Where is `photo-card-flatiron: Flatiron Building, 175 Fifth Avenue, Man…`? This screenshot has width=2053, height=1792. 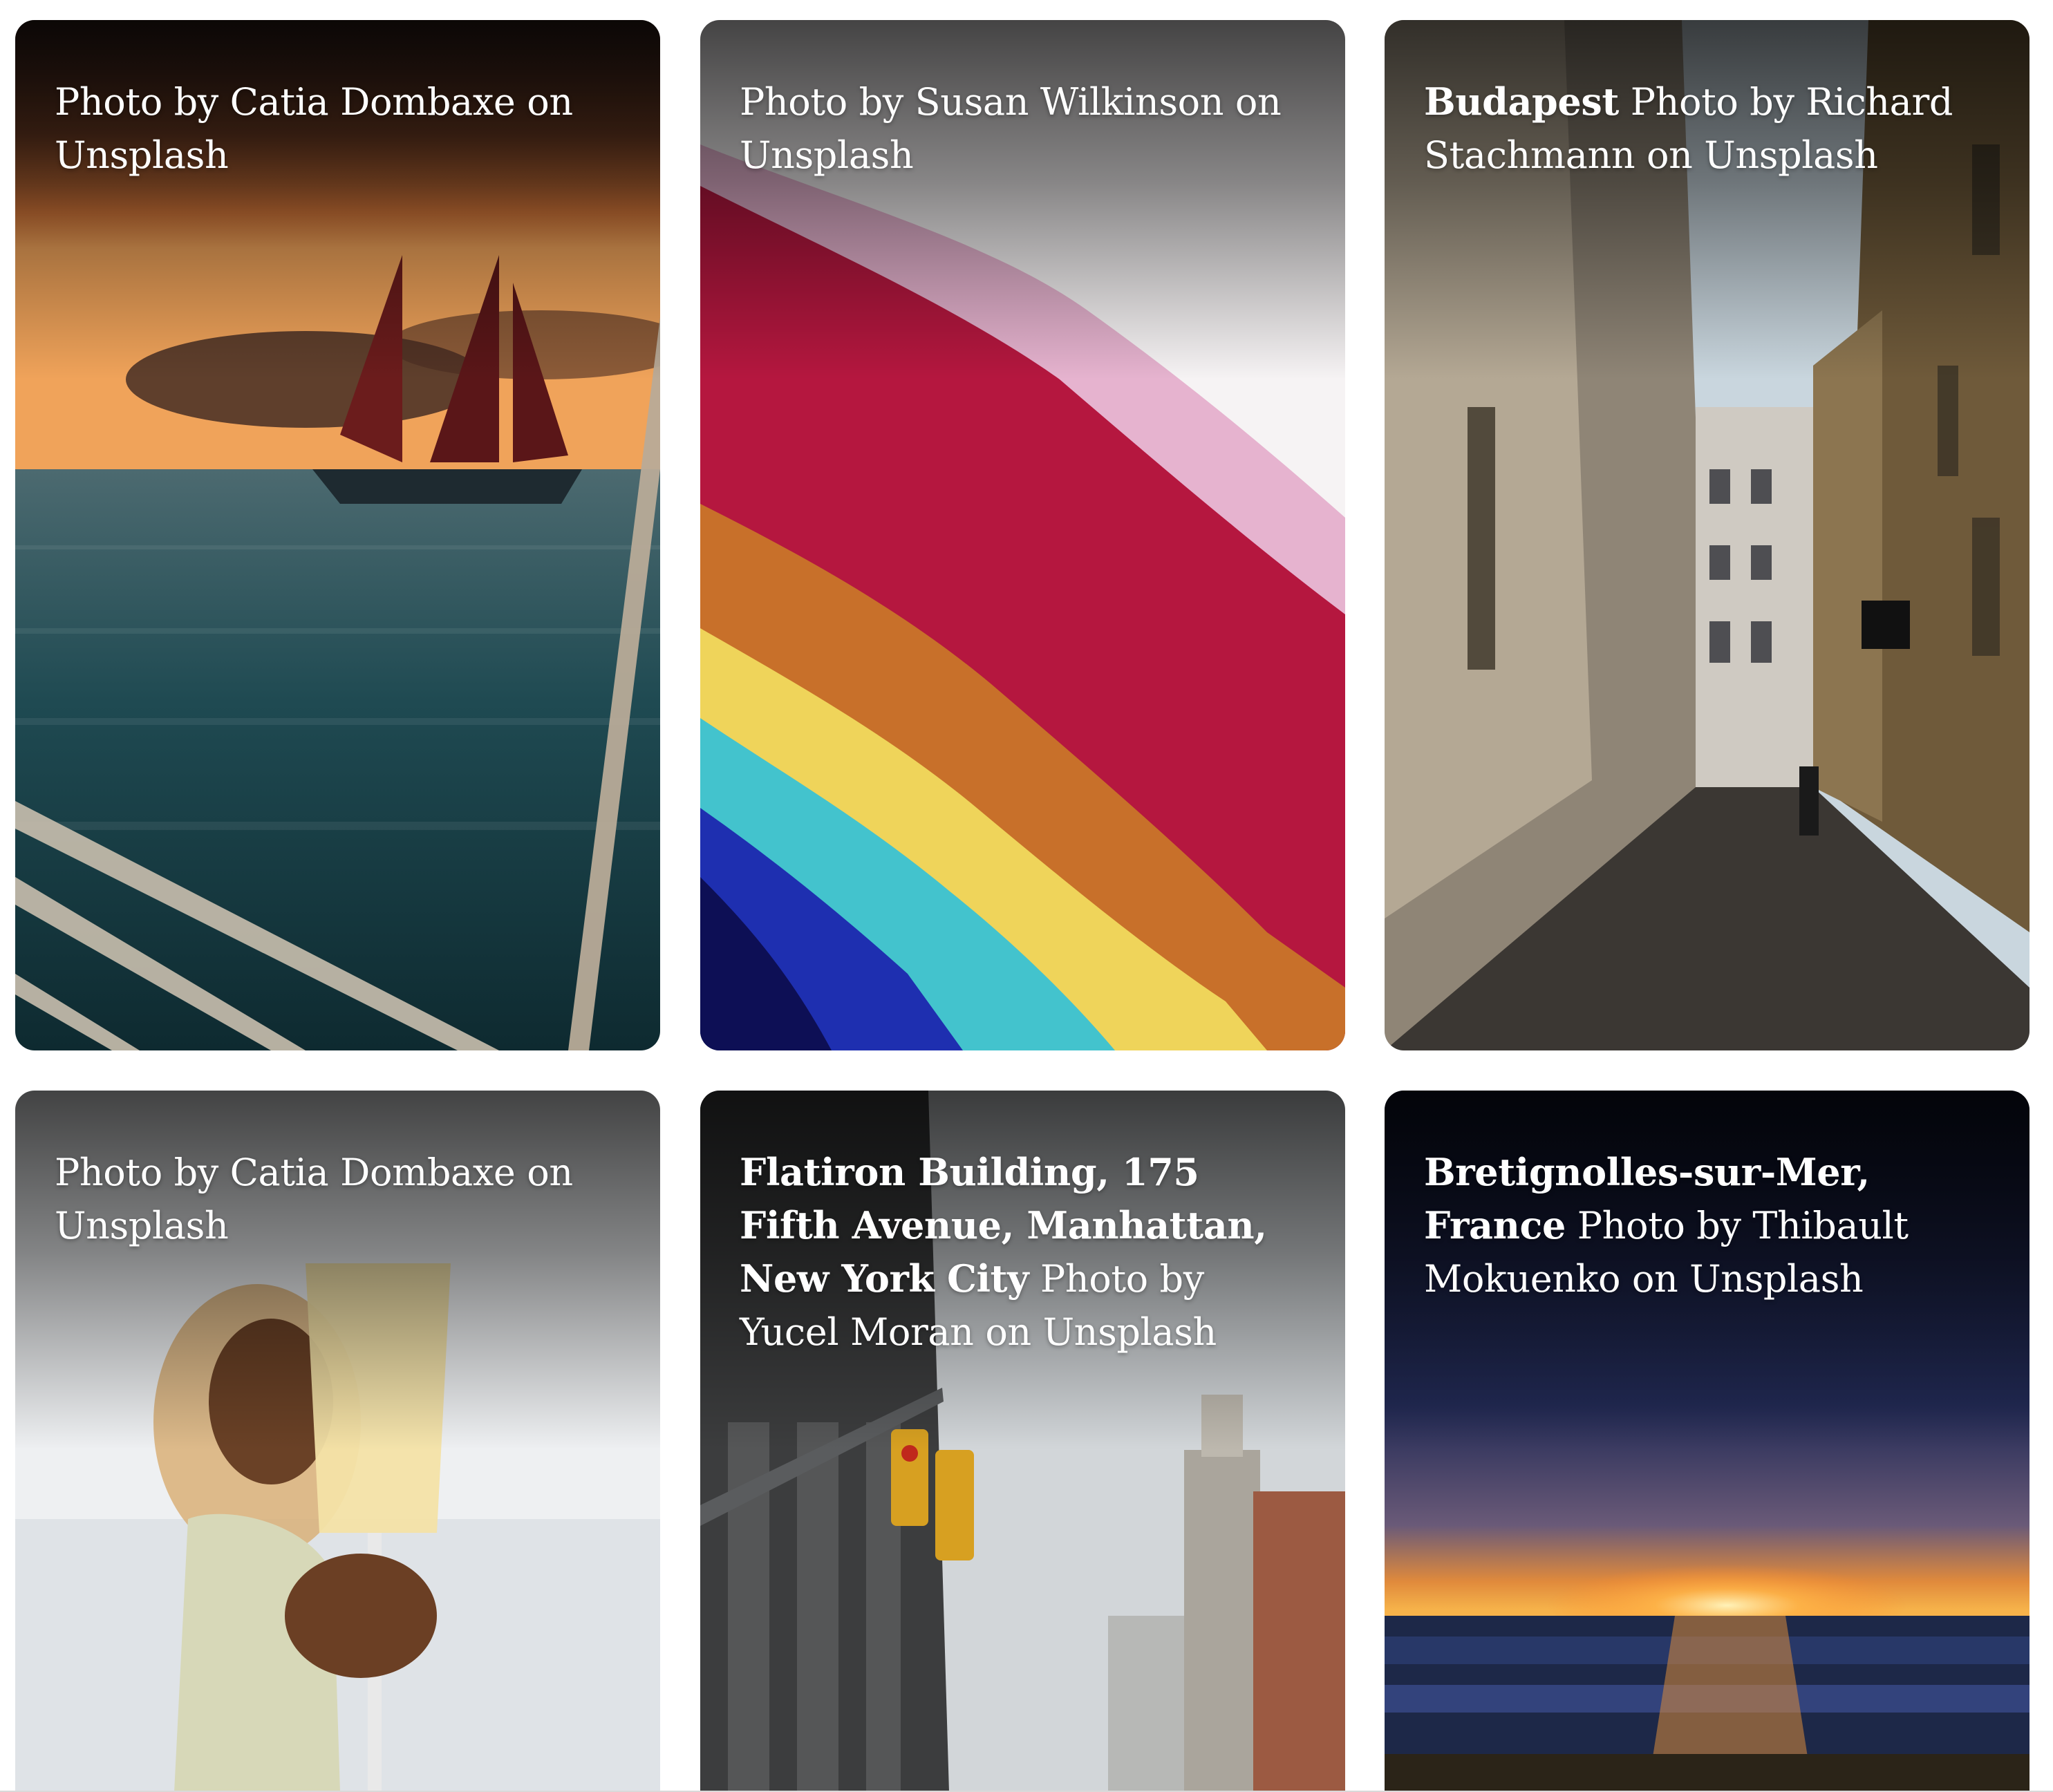
photo-card-flatiron: Flatiron Building, 175 Fifth Avenue, Man… is located at coordinates (1022, 1441).